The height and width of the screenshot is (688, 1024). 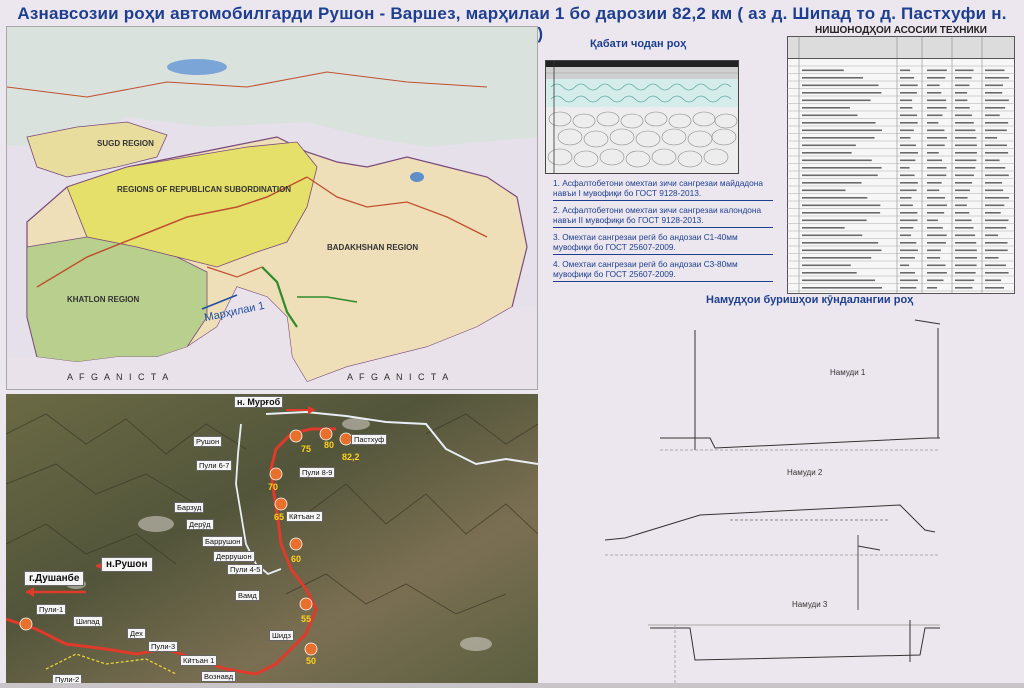 I want to click on place-puli-4-5: Пули 4-5, so click(x=245, y=569).